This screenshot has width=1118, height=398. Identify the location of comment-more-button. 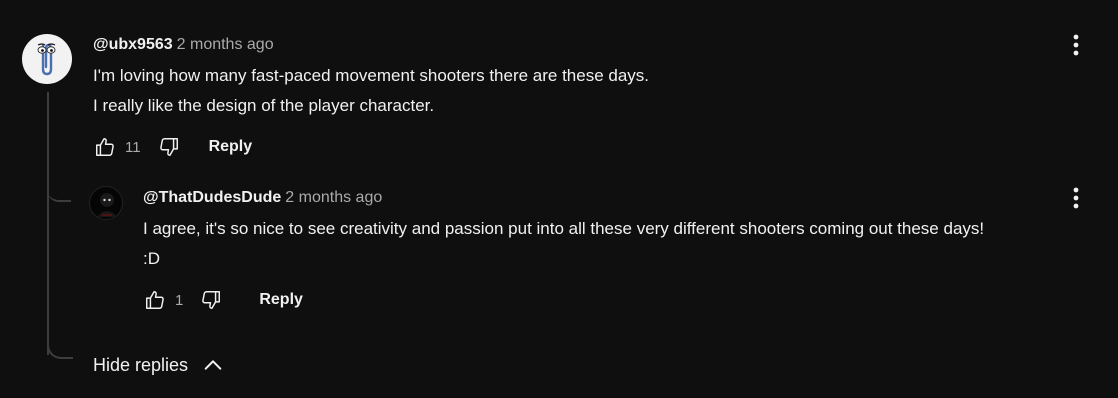
(1076, 45).